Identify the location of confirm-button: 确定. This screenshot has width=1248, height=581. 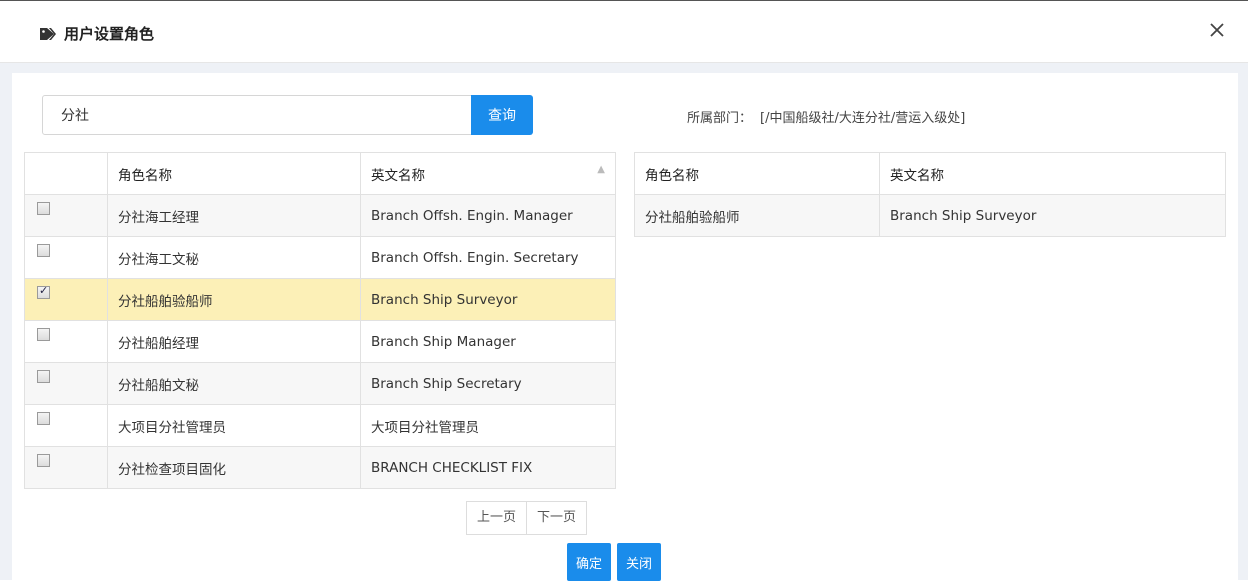
(589, 562).